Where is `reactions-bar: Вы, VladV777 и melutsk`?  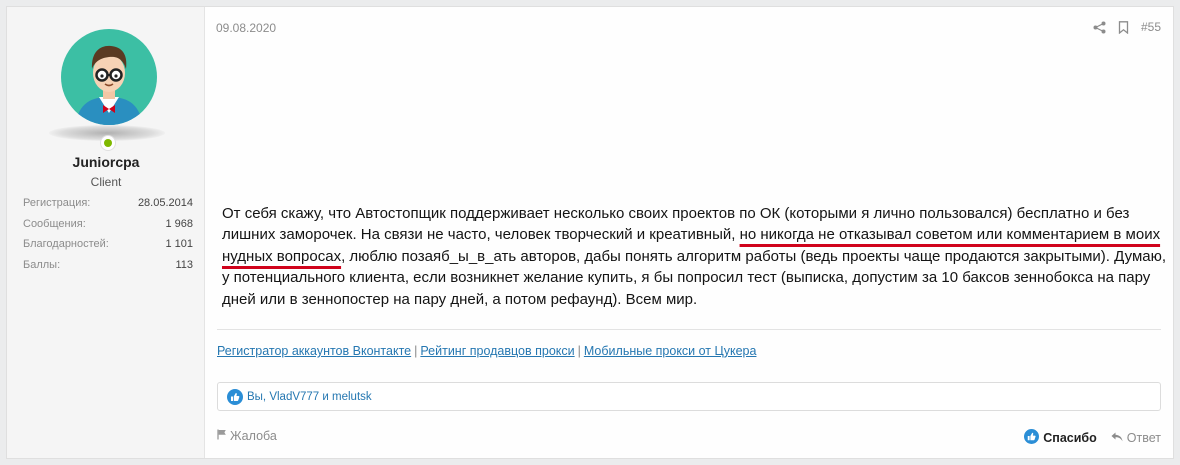 reactions-bar: Вы, VladV777 и melutsk is located at coordinates (689, 396).